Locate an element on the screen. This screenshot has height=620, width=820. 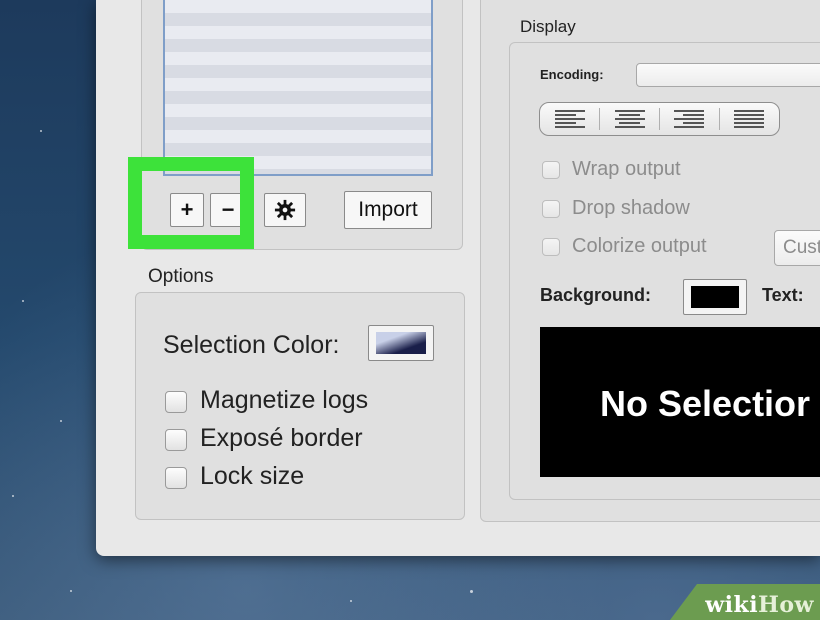
encoding-label: Encoding: is located at coordinates (572, 74).